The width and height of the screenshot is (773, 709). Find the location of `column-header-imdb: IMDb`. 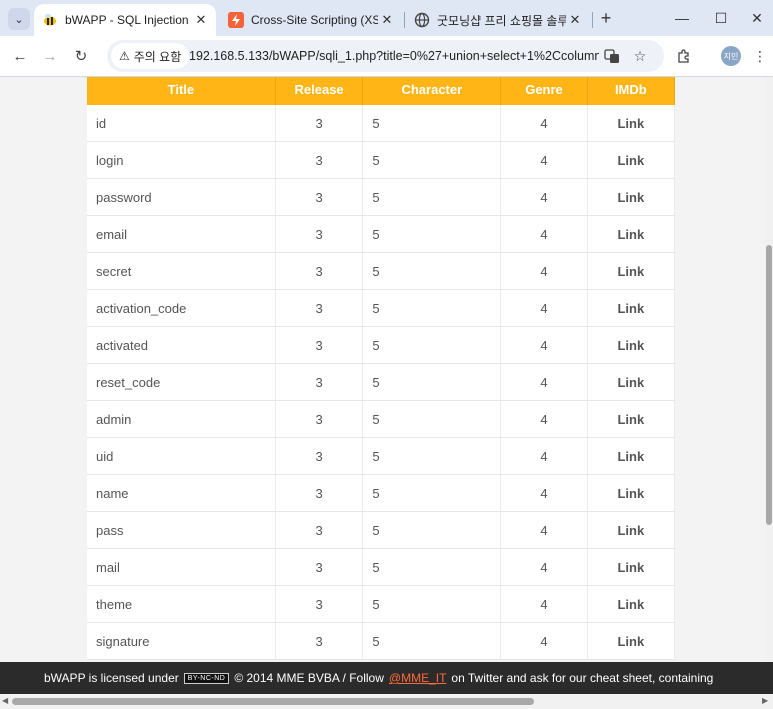

column-header-imdb: IMDb is located at coordinates (631, 91).